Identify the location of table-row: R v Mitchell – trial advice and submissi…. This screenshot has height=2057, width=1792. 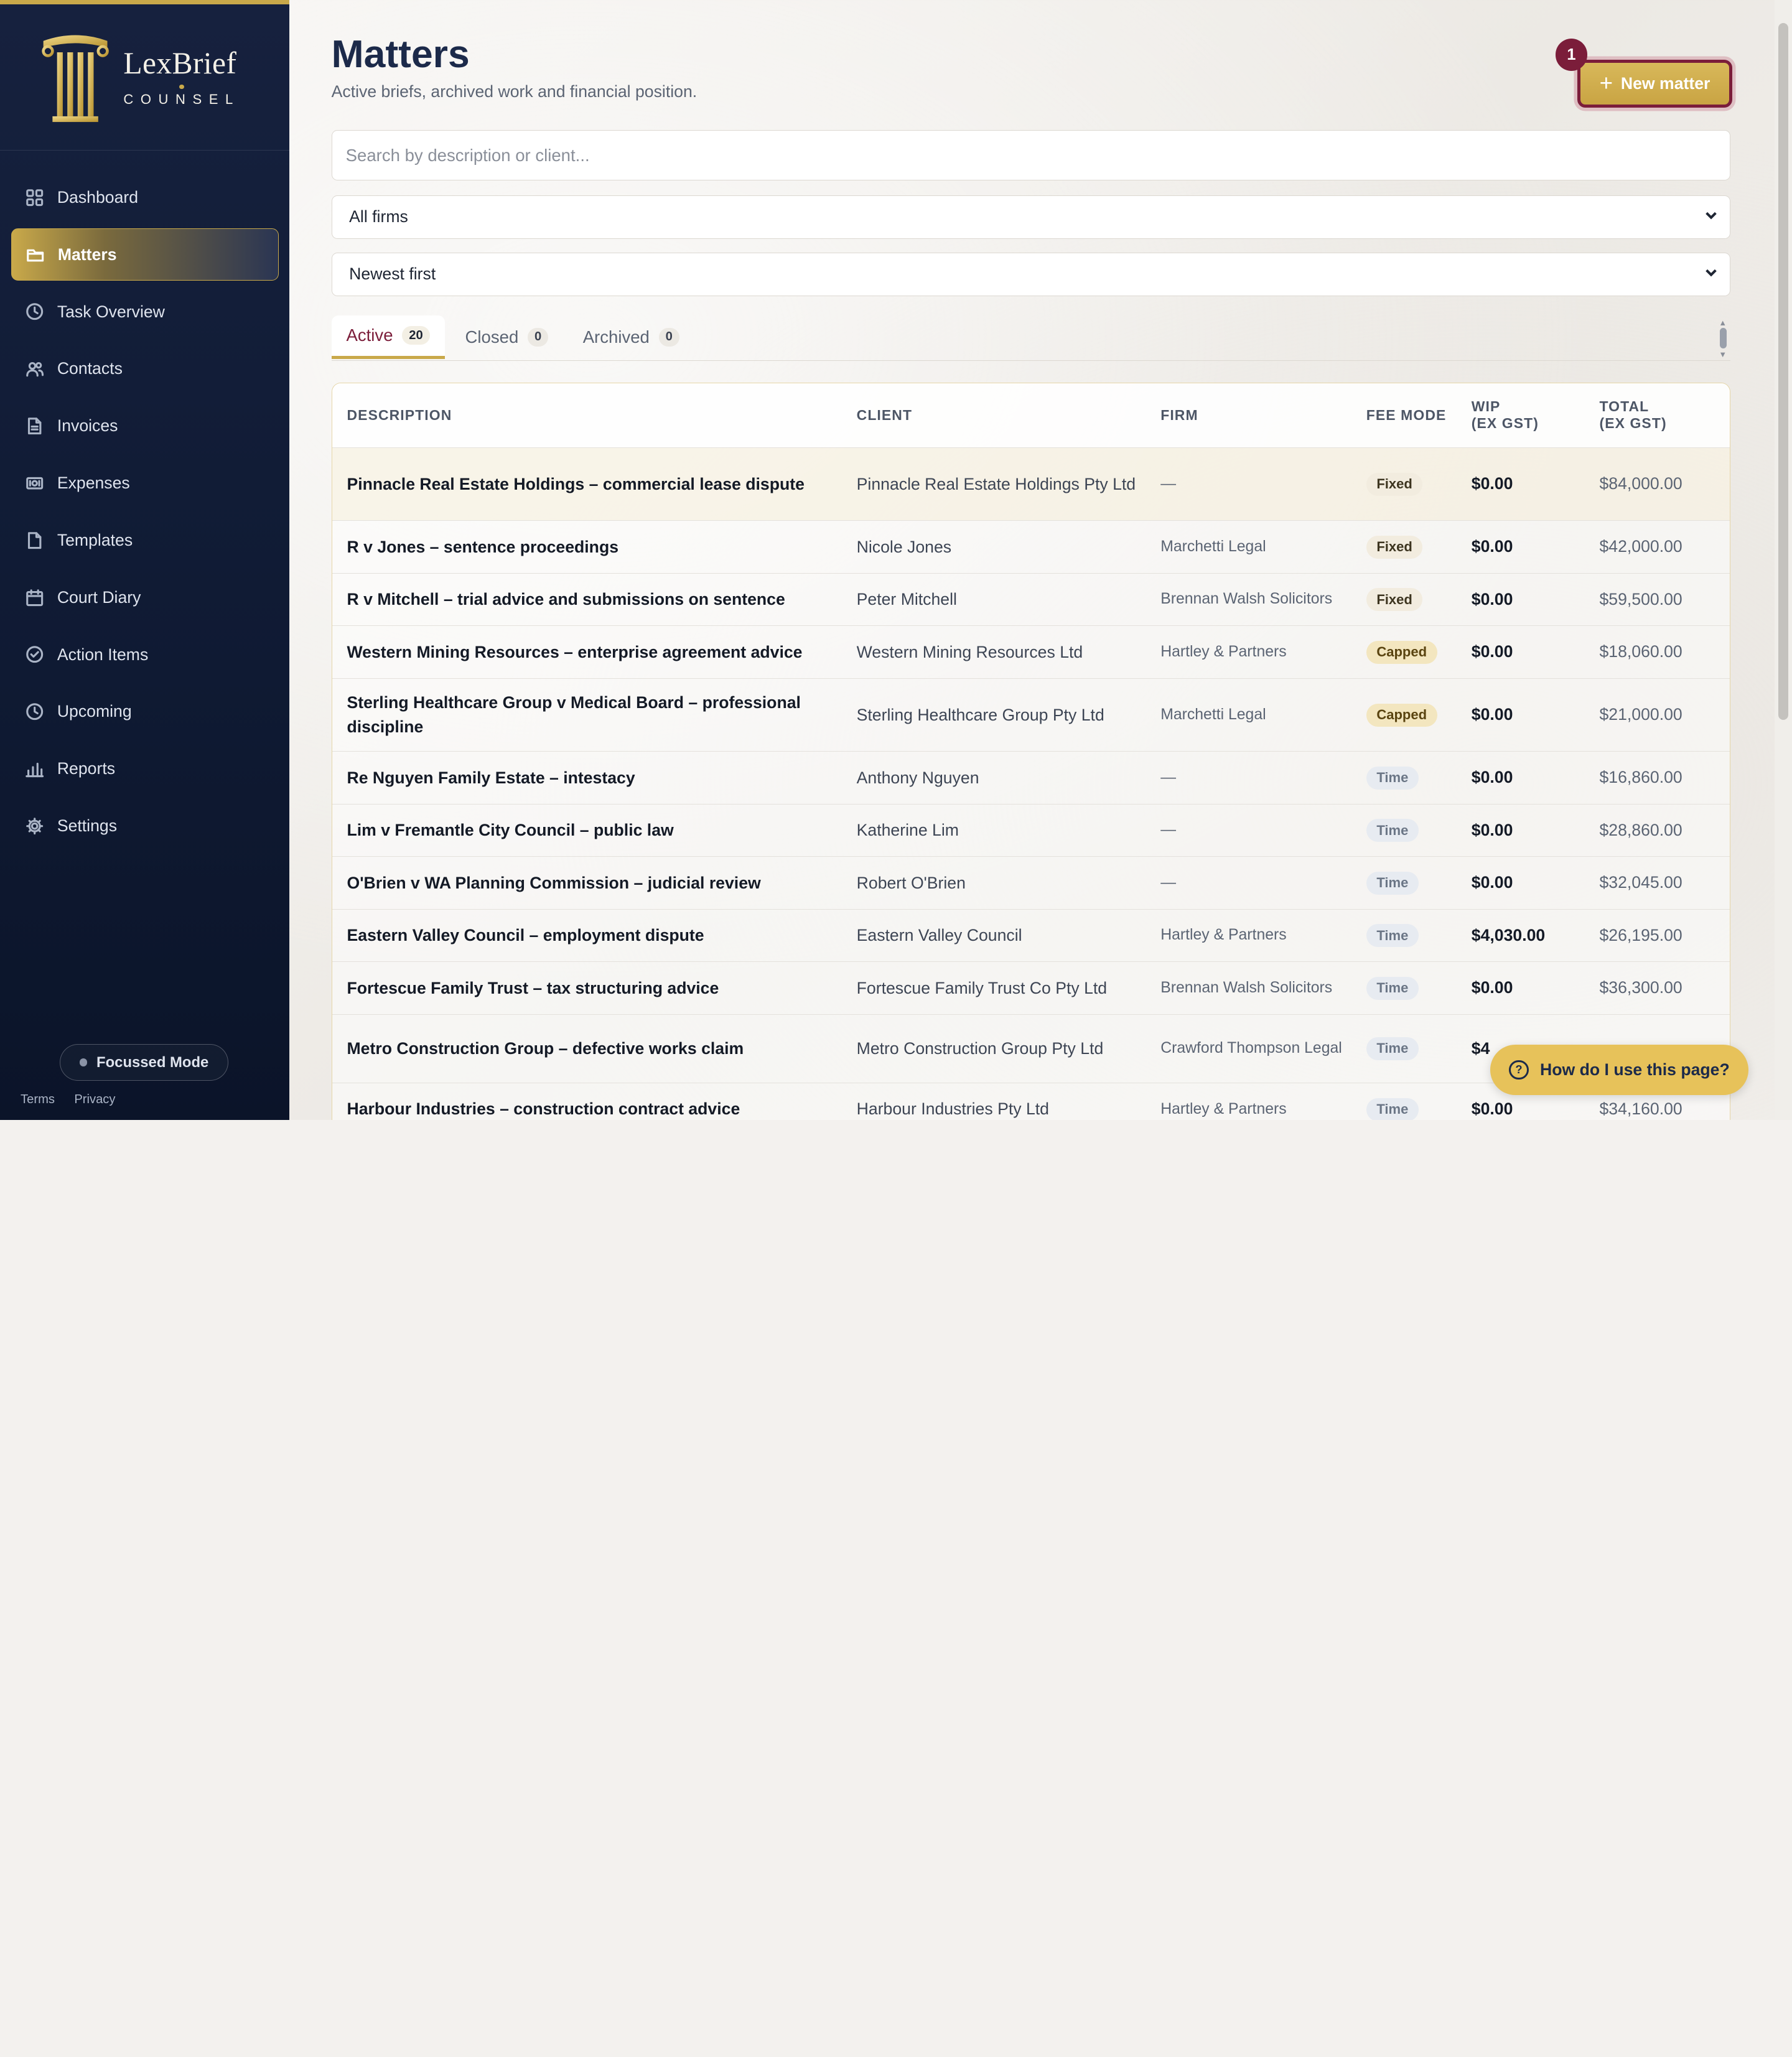
(1031, 599).